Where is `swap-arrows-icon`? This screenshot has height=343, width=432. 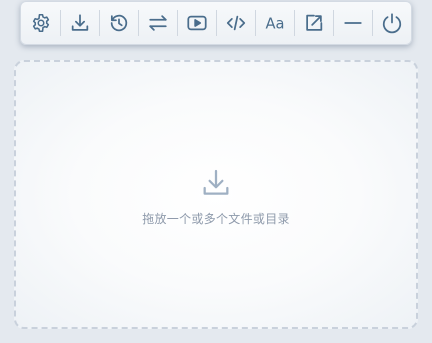
swap-arrows-icon is located at coordinates (157, 23).